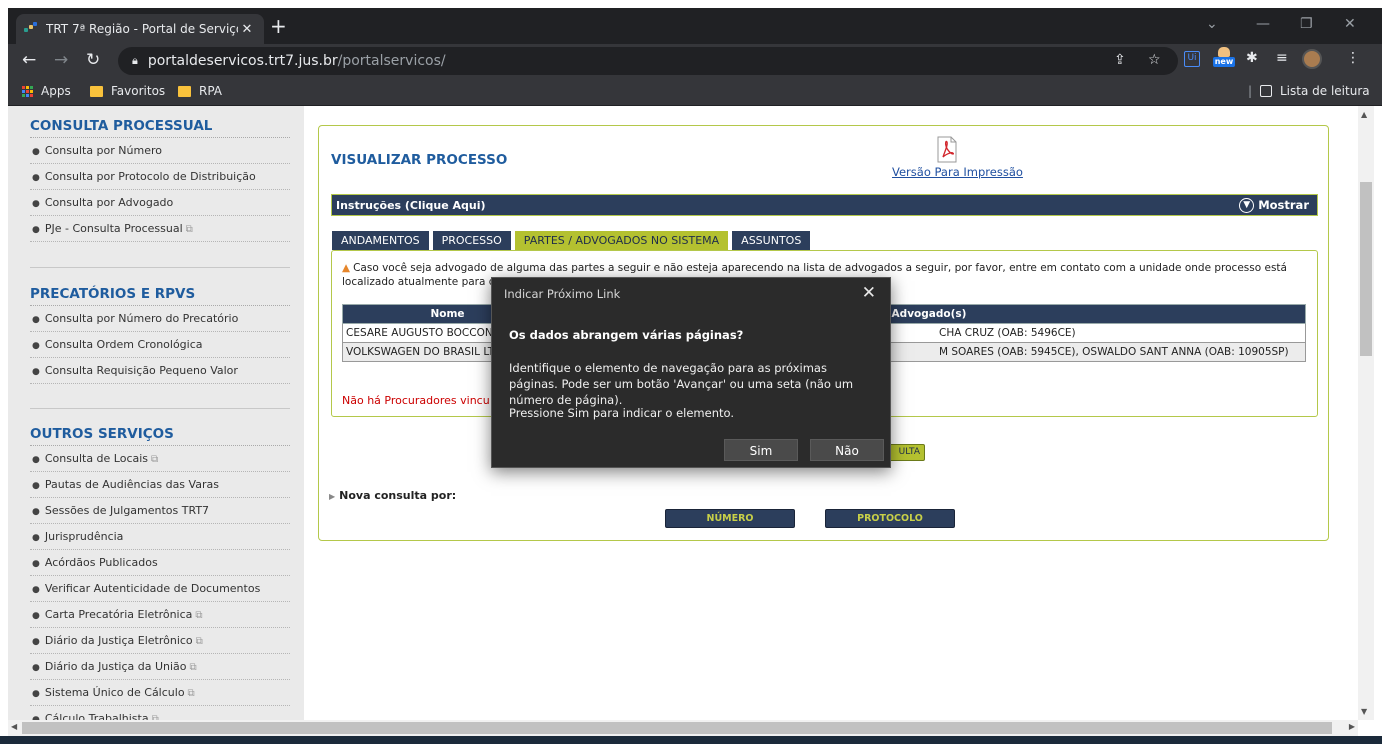 Image resolution: width=1382 pixels, height=744 pixels. I want to click on bookmark-apps: Apps, so click(46, 91).